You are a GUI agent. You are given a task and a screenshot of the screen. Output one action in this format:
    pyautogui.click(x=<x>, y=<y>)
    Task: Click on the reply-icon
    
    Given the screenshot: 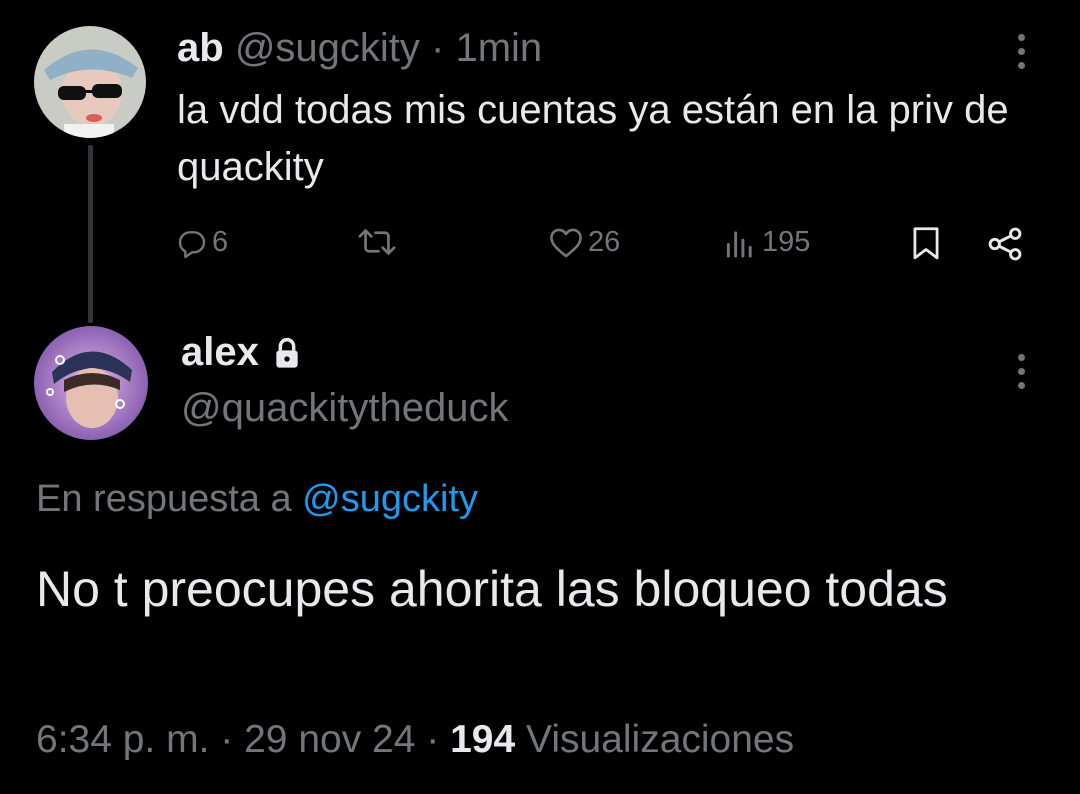 What is the action you would take?
    pyautogui.click(x=192, y=244)
    